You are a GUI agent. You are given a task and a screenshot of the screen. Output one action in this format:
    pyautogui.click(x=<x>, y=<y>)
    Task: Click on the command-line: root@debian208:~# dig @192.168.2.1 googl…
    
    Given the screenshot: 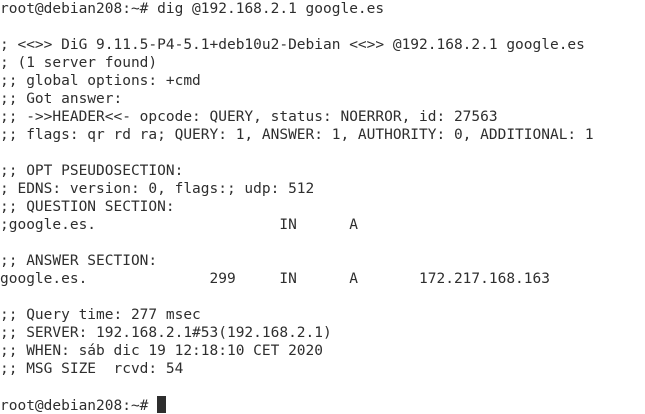 What is the action you would take?
    pyautogui.click(x=192, y=9)
    